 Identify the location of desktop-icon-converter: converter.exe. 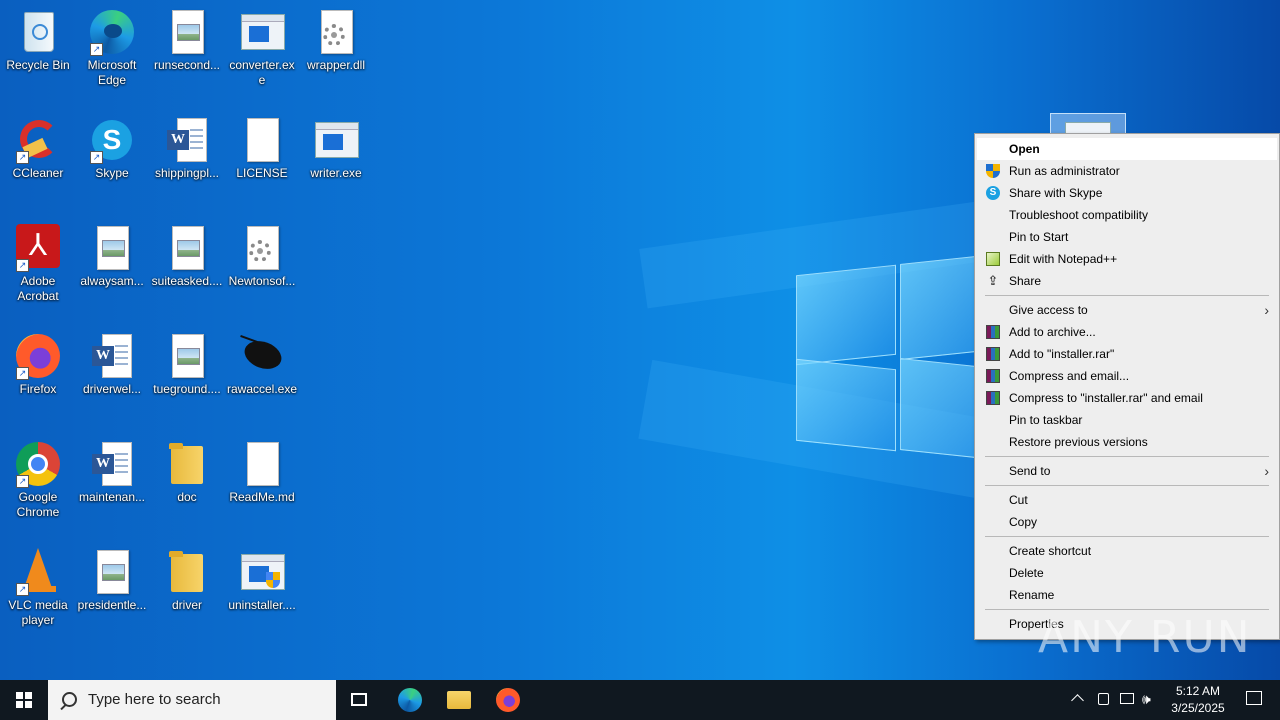
(262, 54).